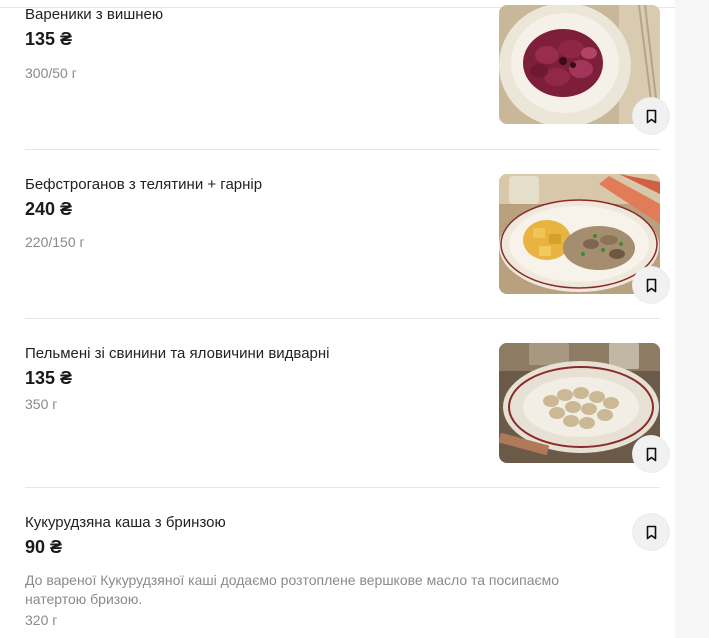  Describe the element at coordinates (55, 242) in the screenshot. I see `dish-weight: 220/150 г` at that location.